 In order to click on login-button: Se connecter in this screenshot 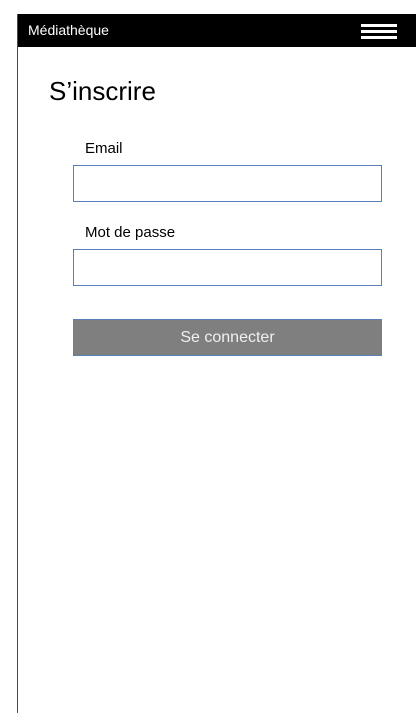, I will do `click(227, 337)`.